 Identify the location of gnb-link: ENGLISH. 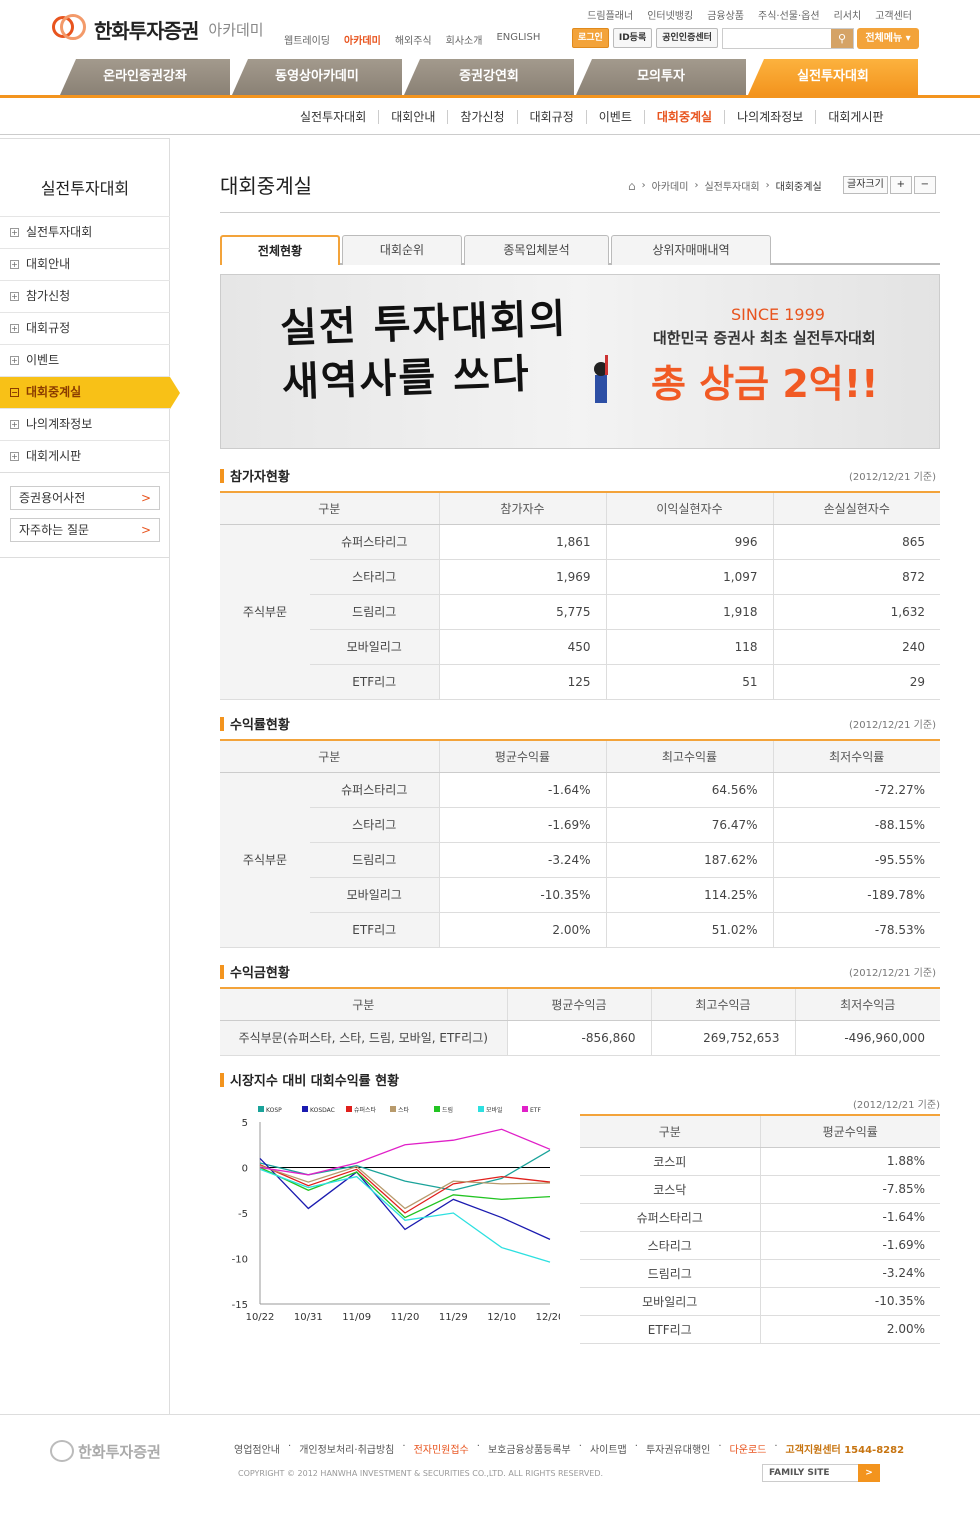
(518, 39).